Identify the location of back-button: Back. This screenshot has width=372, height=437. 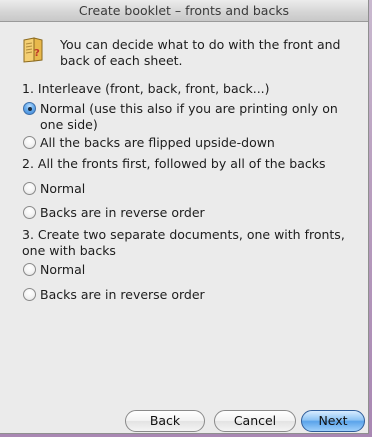
(165, 421).